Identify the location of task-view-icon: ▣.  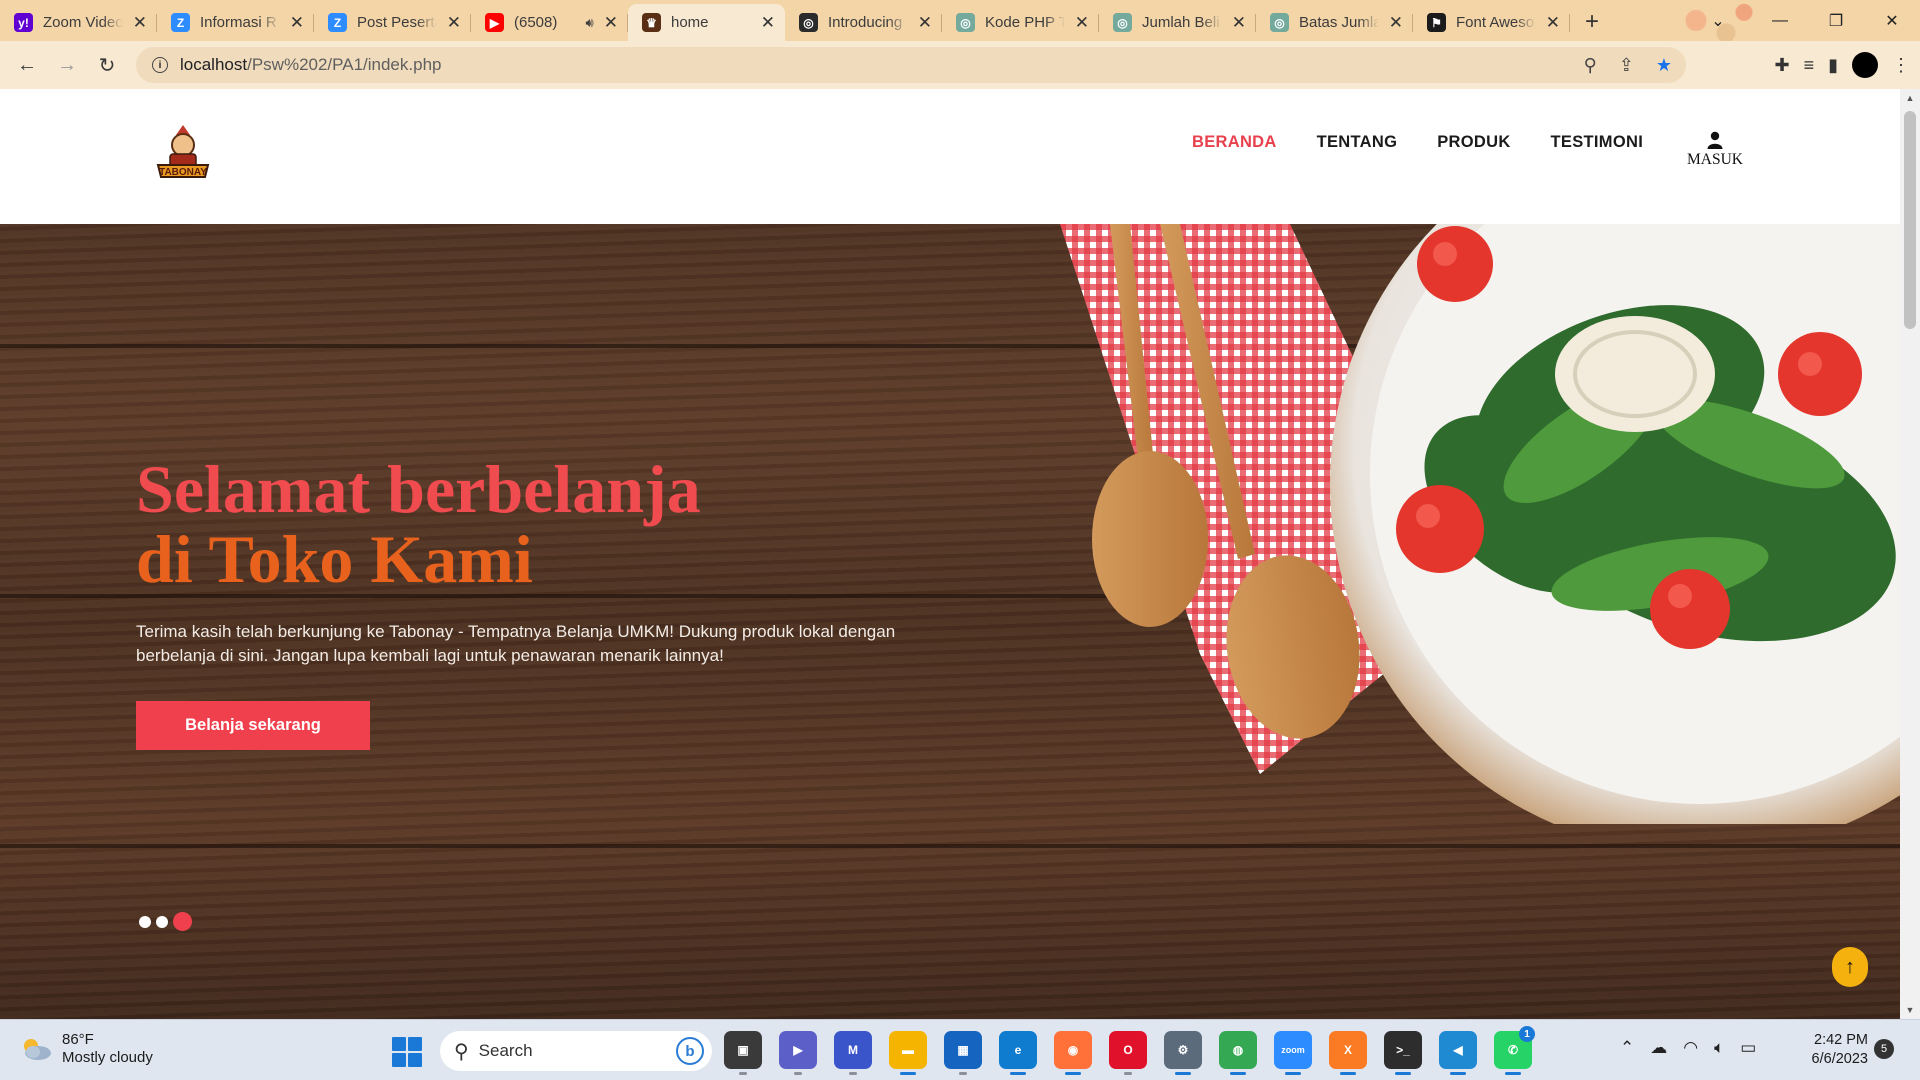
(743, 1053).